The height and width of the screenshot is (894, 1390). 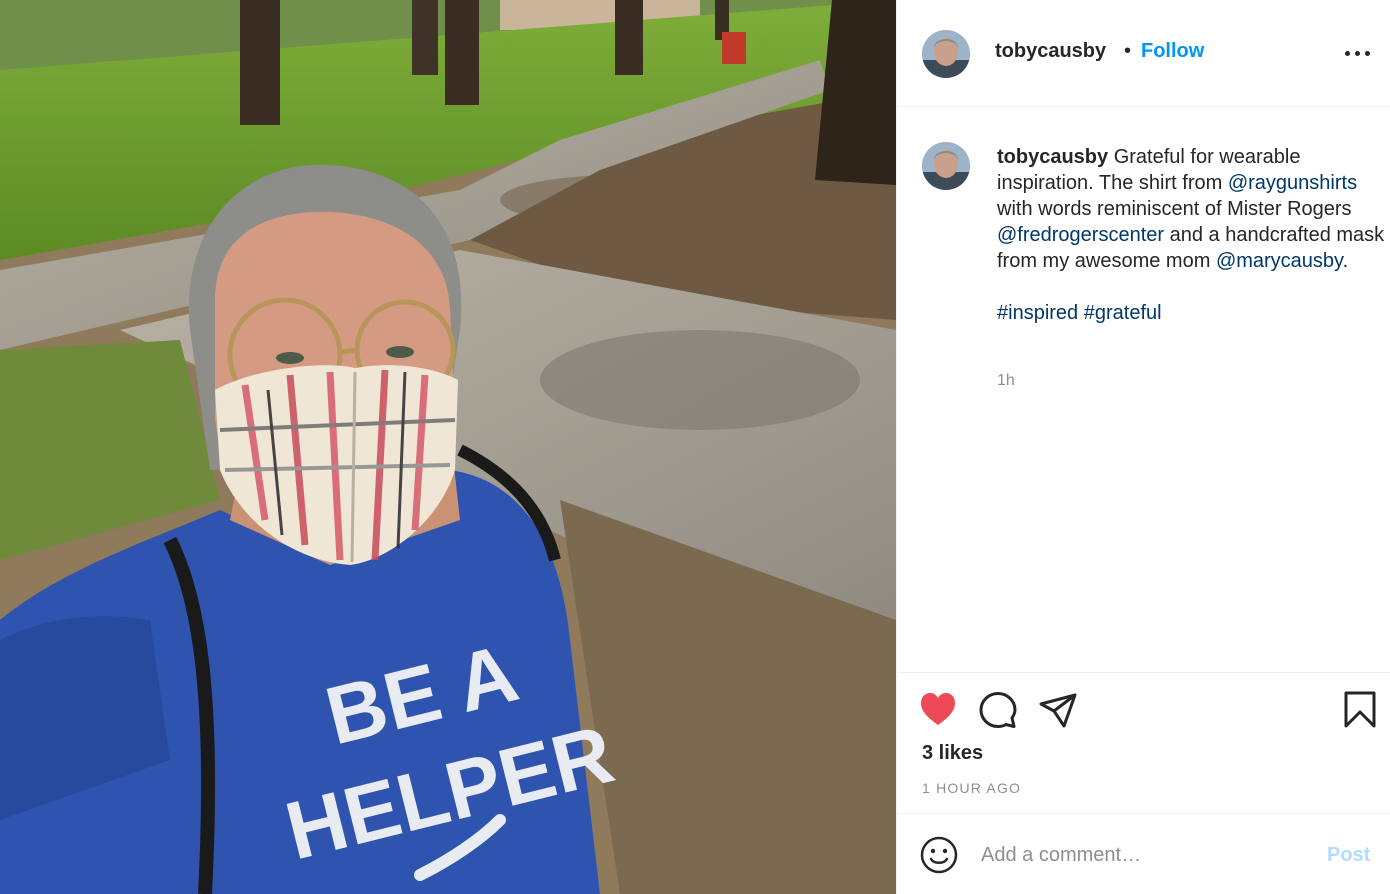 What do you see at coordinates (1172, 51) in the screenshot?
I see `follow-button: Follow` at bounding box center [1172, 51].